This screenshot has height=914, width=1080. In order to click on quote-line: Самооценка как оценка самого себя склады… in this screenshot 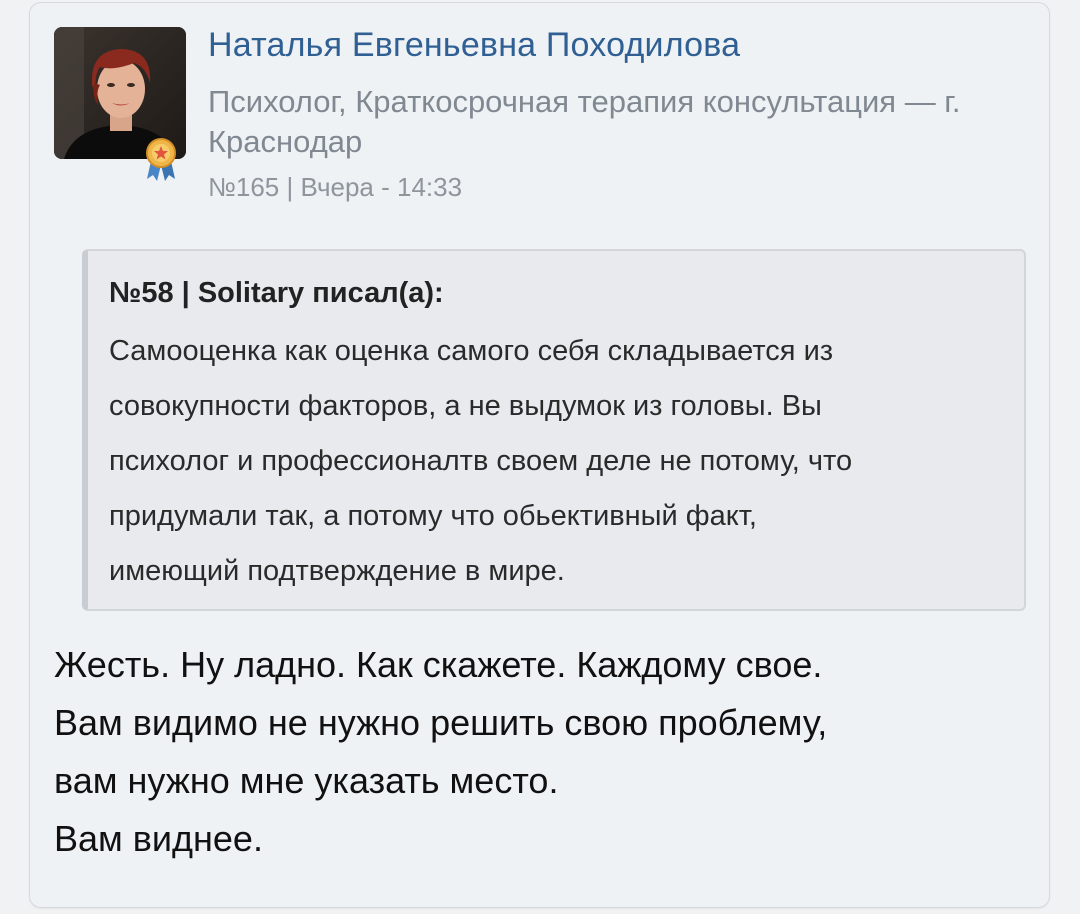, I will do `click(471, 351)`.